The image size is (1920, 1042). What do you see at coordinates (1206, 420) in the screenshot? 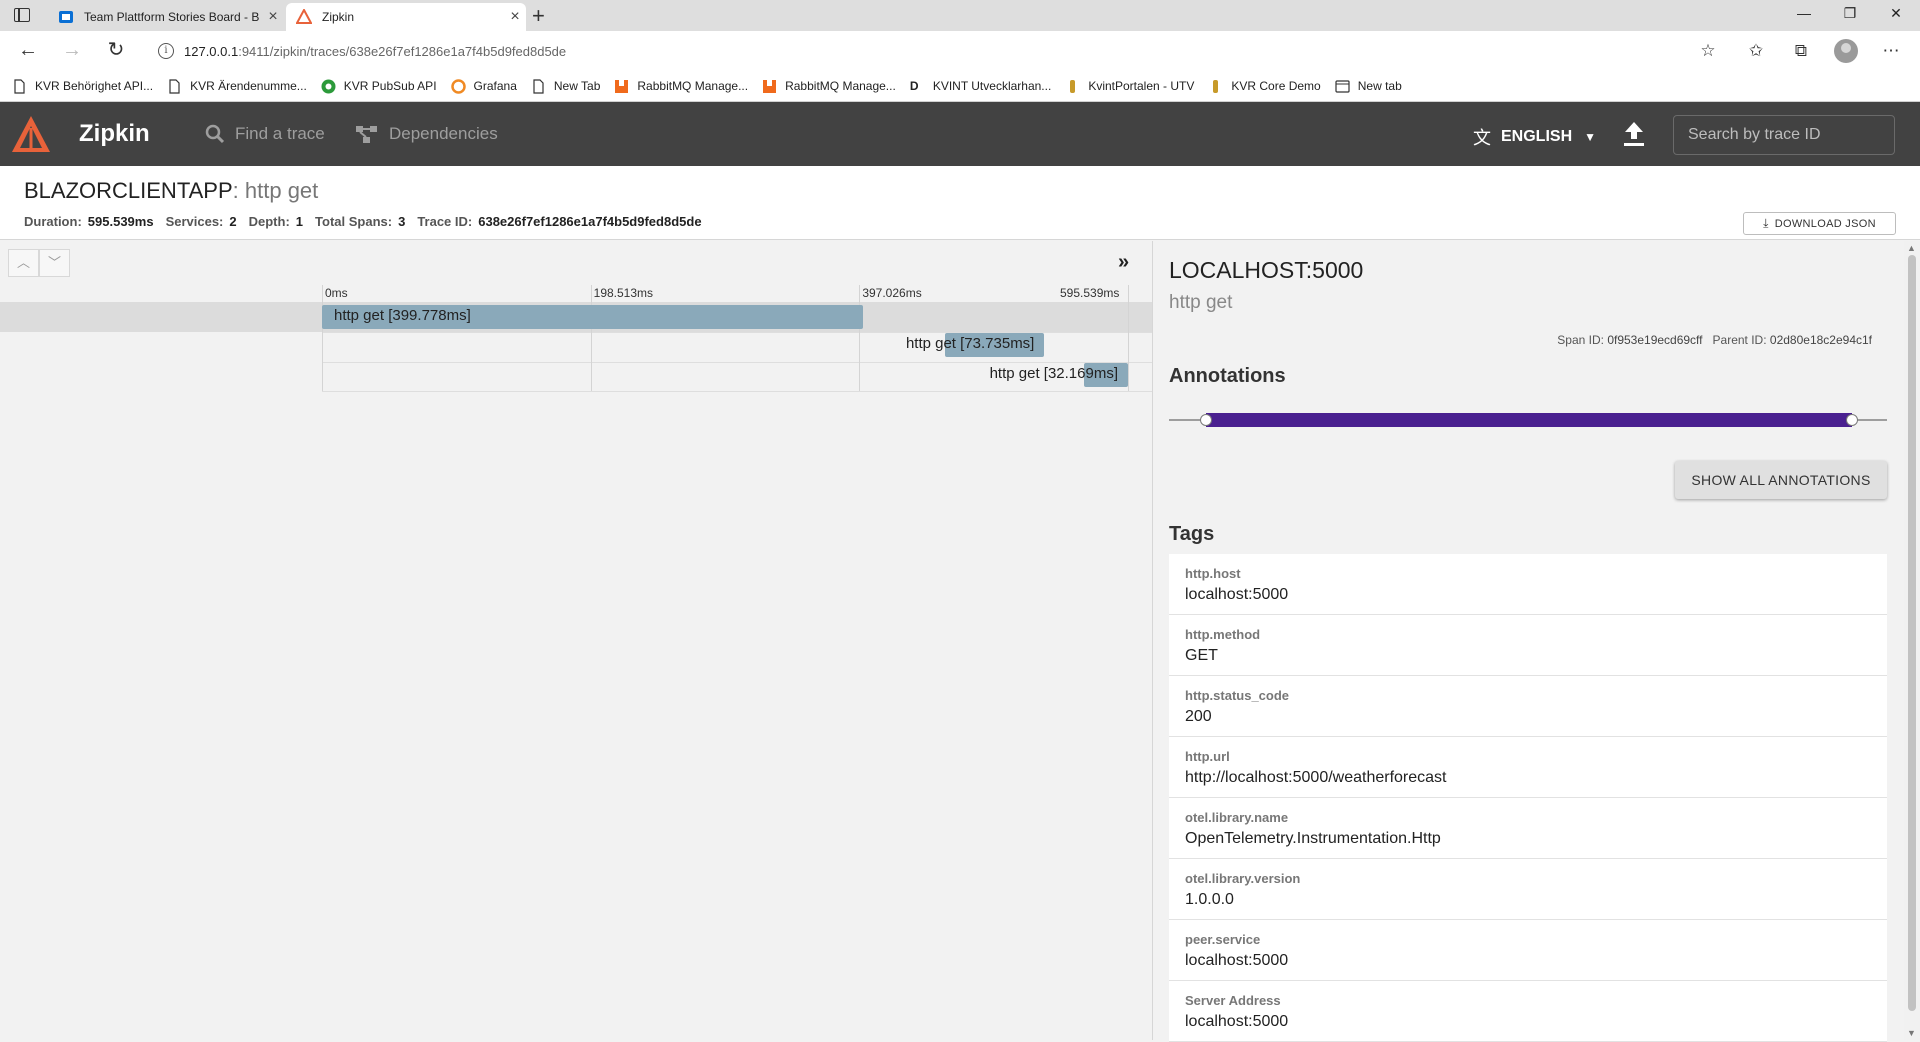
I see `annotation-start-marker` at bounding box center [1206, 420].